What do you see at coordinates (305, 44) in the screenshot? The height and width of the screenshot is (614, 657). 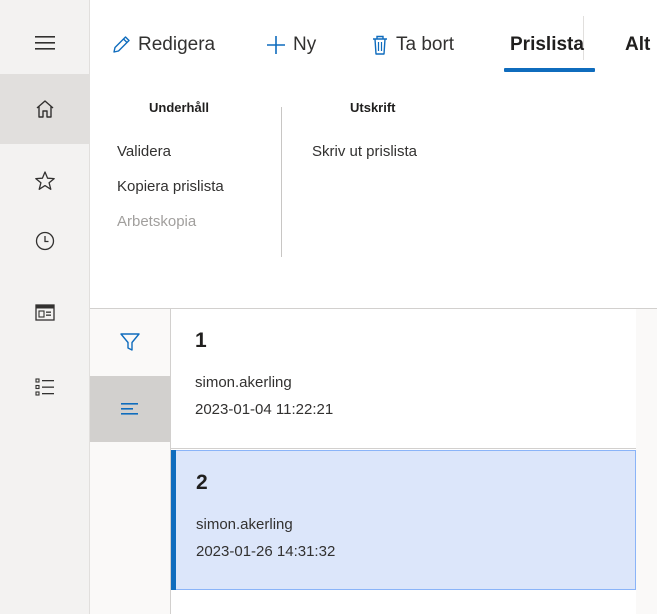 I see `new-label: Ny` at bounding box center [305, 44].